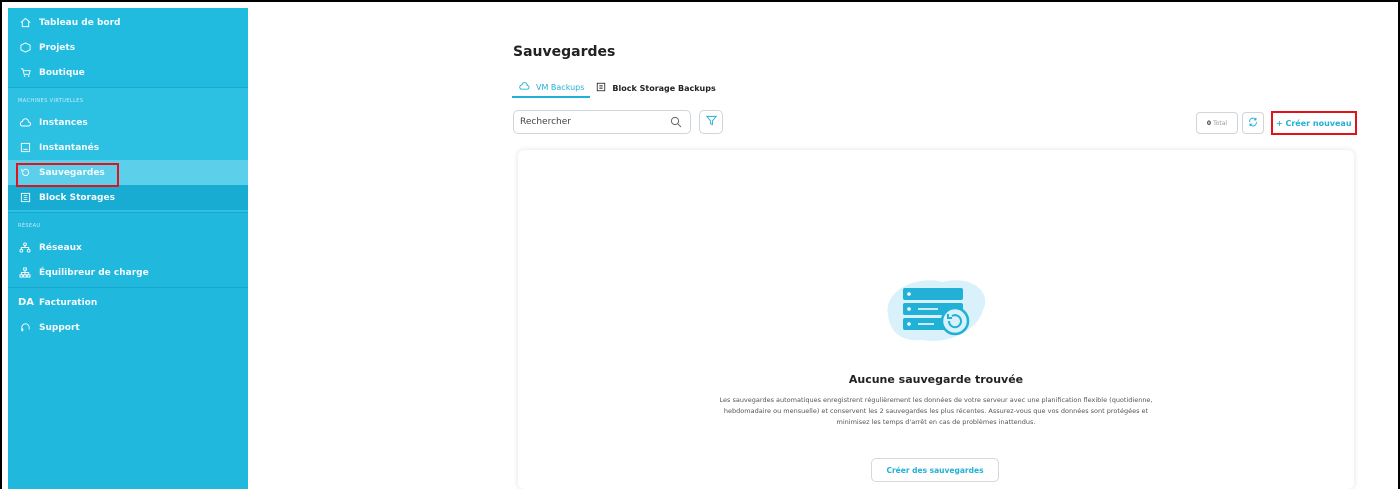 This screenshot has width=1400, height=489. I want to click on search-box, so click(602, 122).